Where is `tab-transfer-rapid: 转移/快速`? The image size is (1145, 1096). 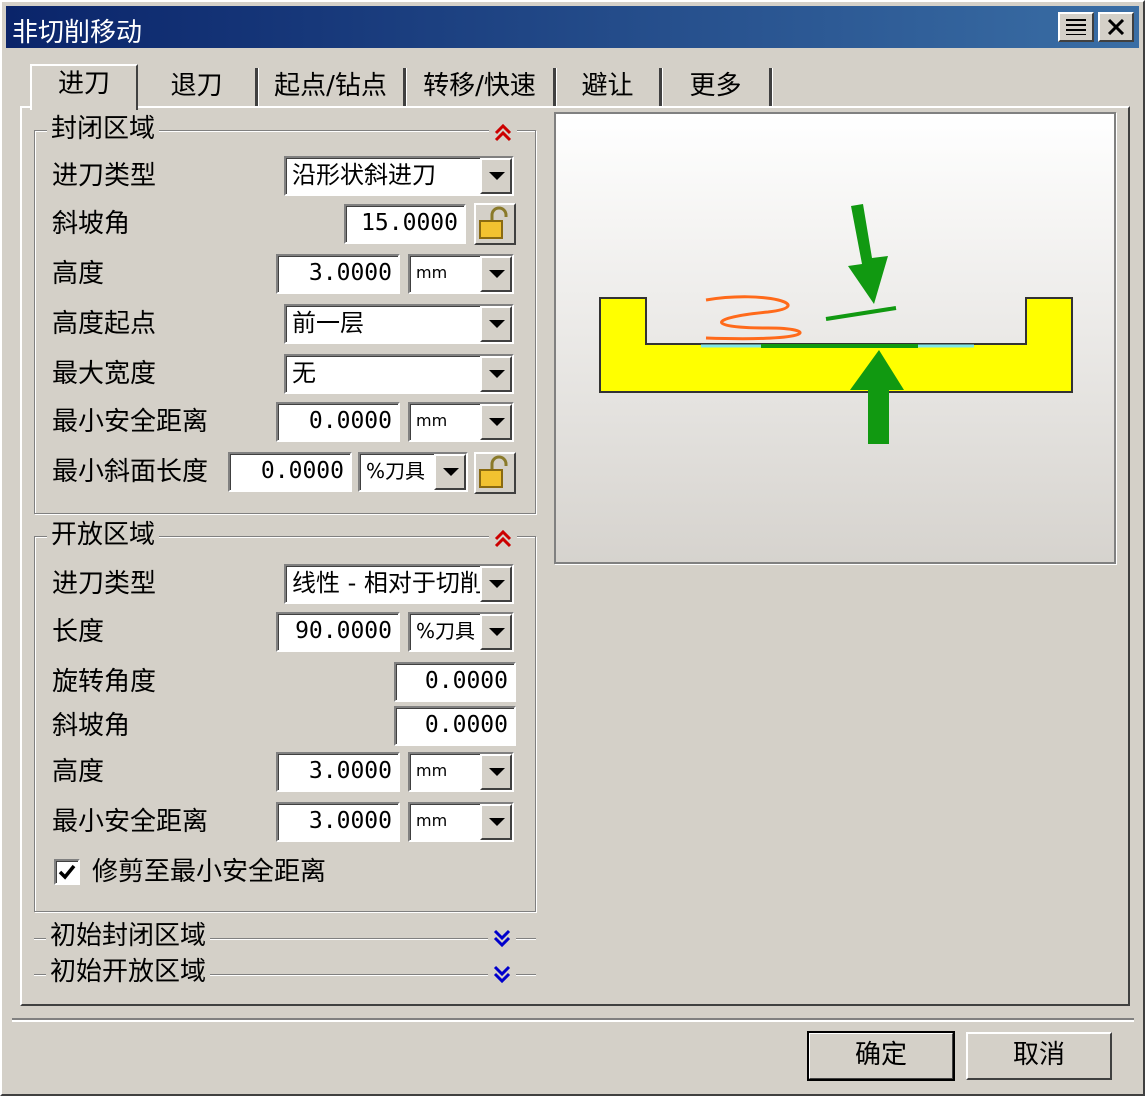 tab-transfer-rapid: 转移/快速 is located at coordinates (481, 88).